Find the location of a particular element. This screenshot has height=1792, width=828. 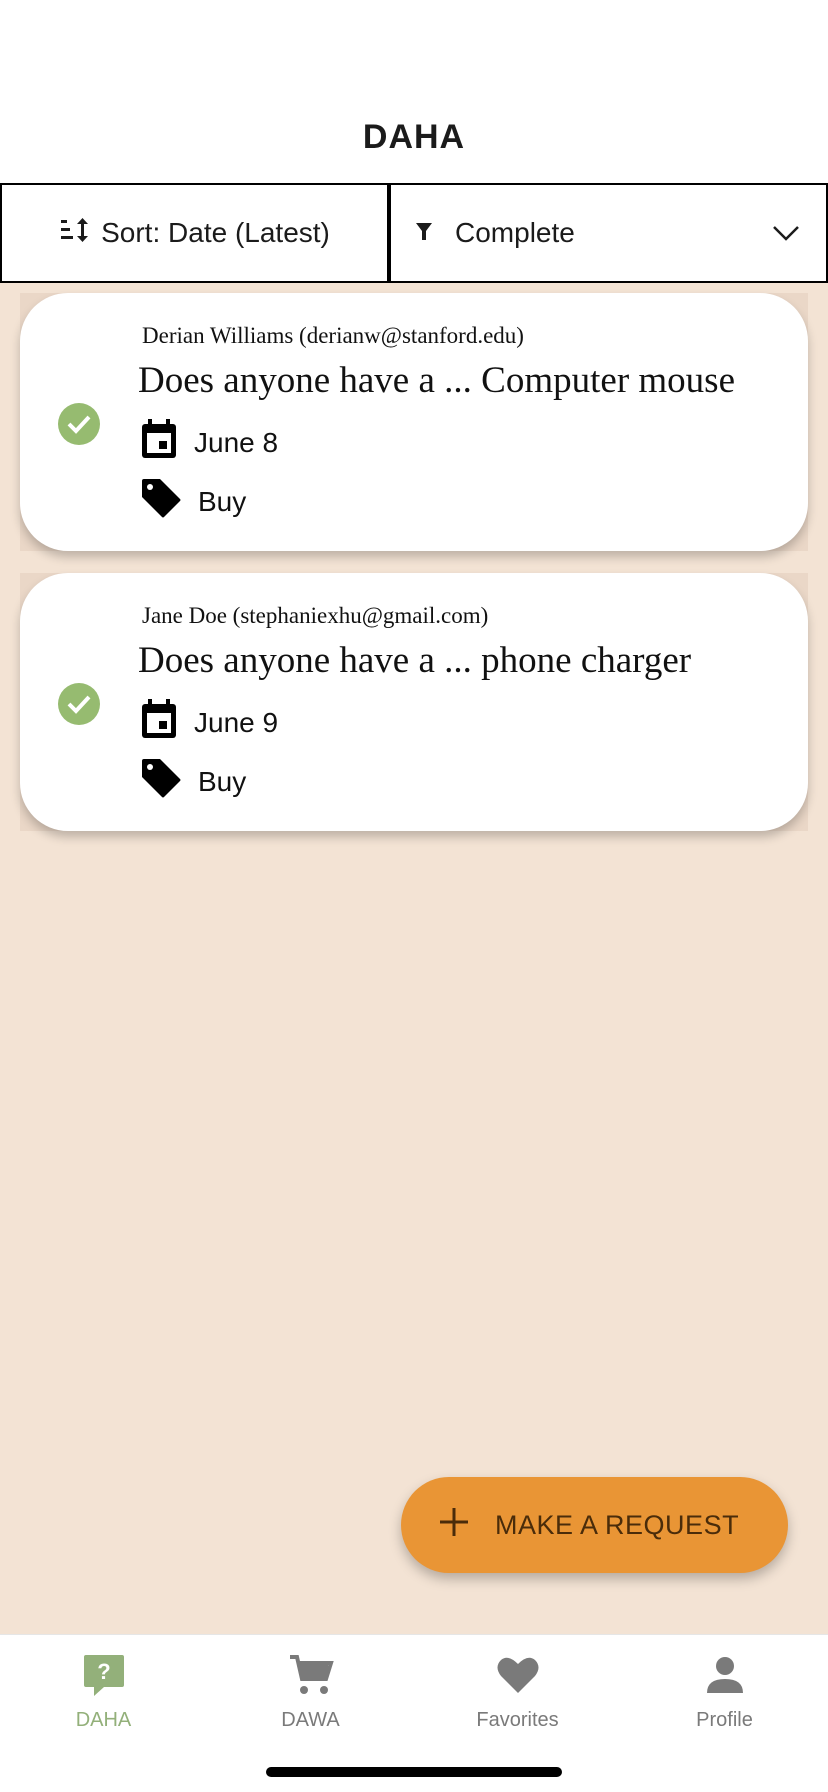

person-icon is located at coordinates (724, 1675).